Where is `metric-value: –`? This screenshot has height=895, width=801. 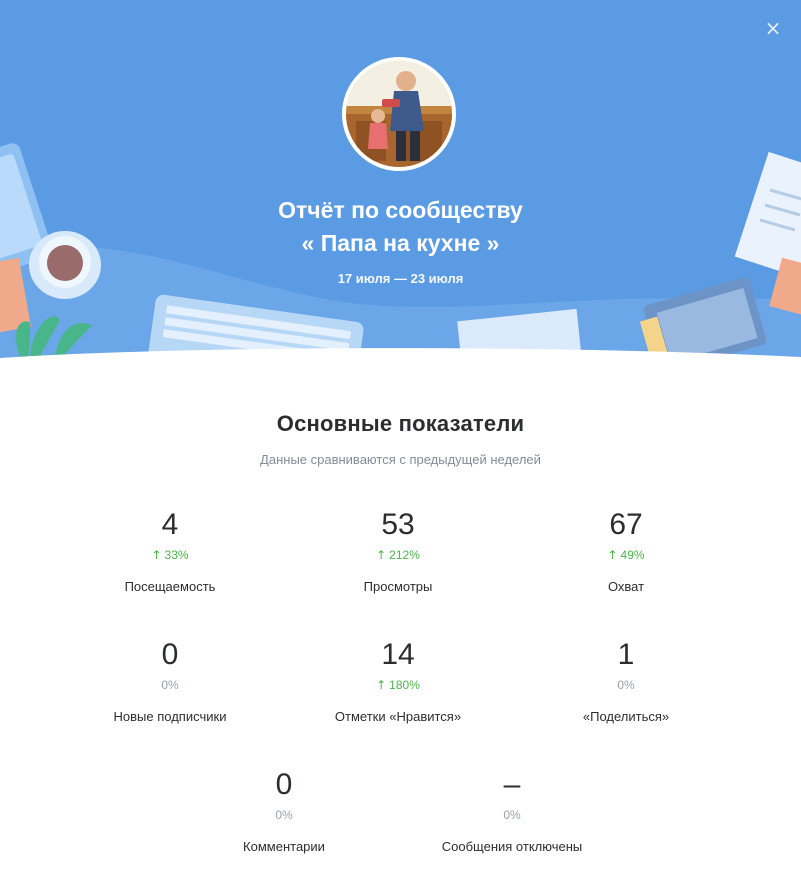 metric-value: – is located at coordinates (512, 784).